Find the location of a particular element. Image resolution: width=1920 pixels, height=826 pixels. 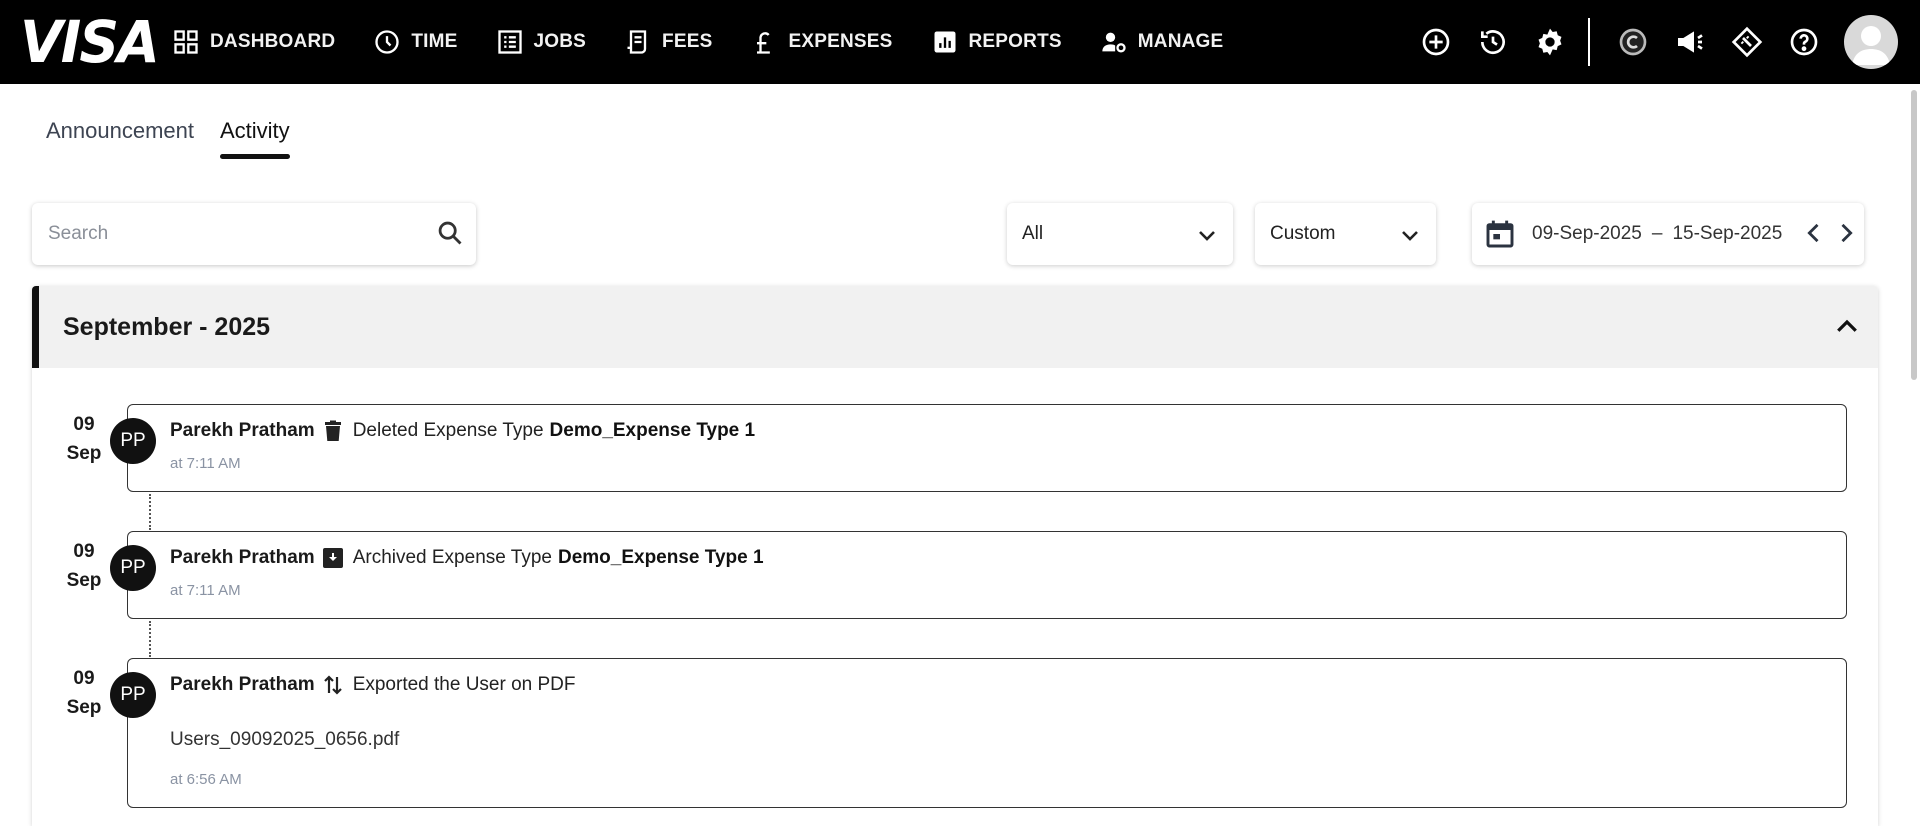

nav-manage: MANAGE is located at coordinates (1162, 42).